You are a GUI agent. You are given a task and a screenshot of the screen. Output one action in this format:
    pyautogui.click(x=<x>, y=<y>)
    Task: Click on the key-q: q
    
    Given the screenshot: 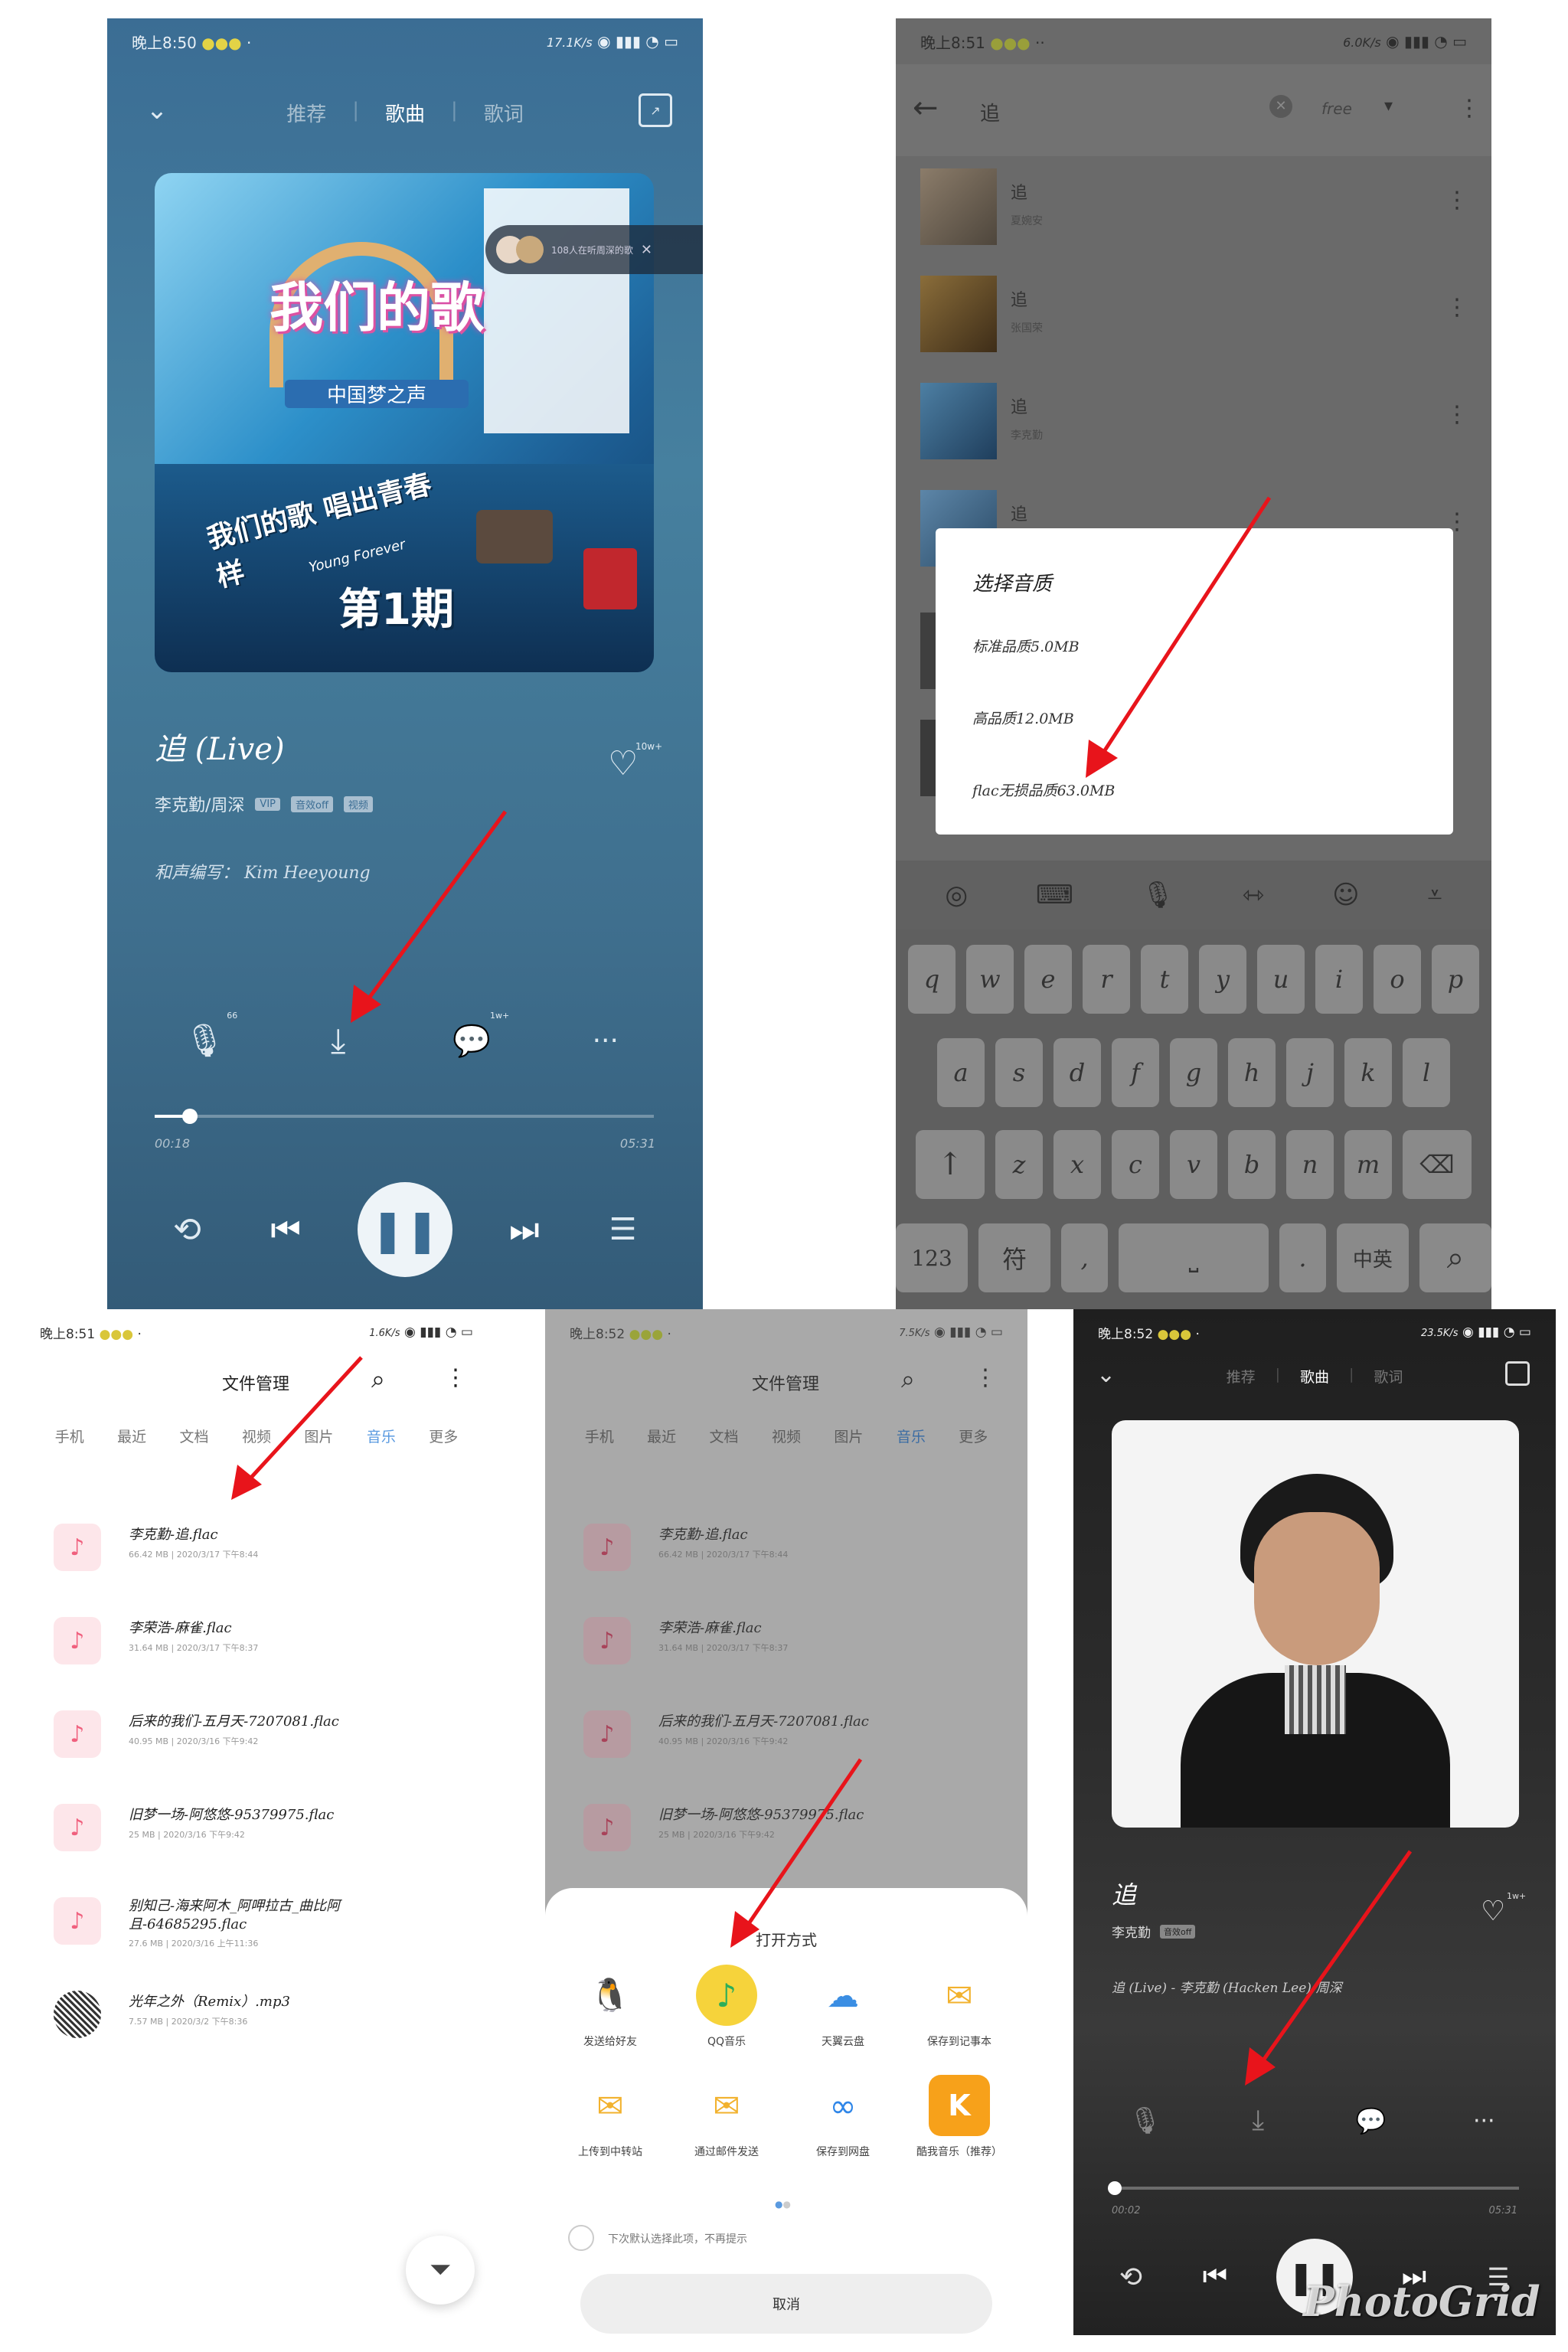 What is the action you would take?
    pyautogui.click(x=932, y=979)
    